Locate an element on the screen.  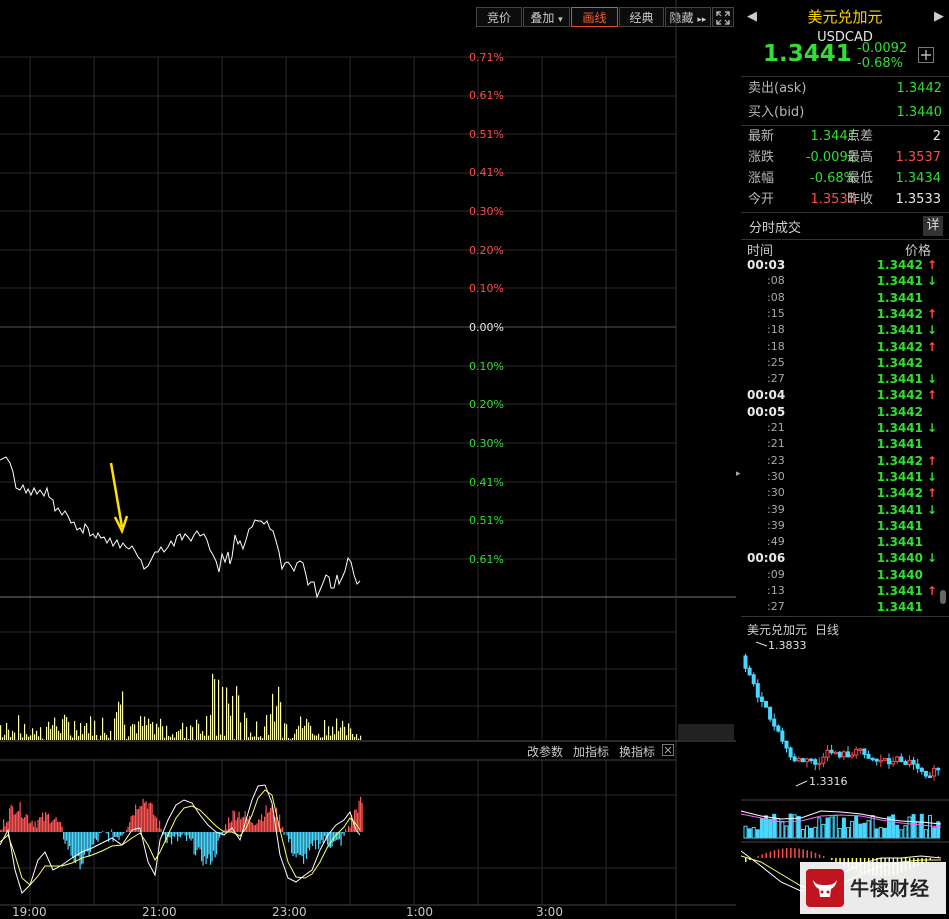
price-line is located at coordinates (180, 527).